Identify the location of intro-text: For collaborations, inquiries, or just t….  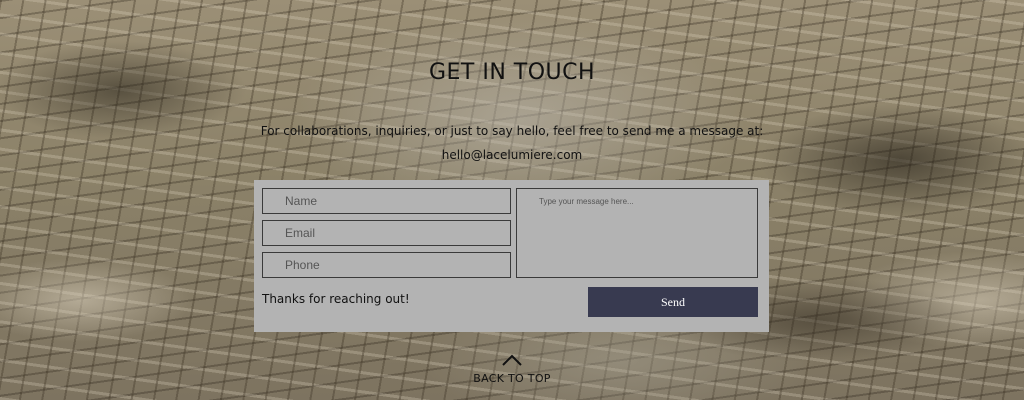
(512, 131).